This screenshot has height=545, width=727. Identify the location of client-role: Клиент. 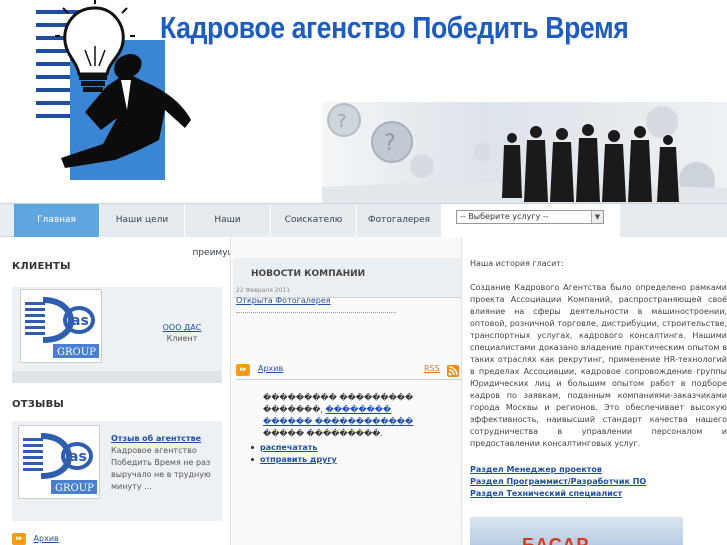
(182, 338).